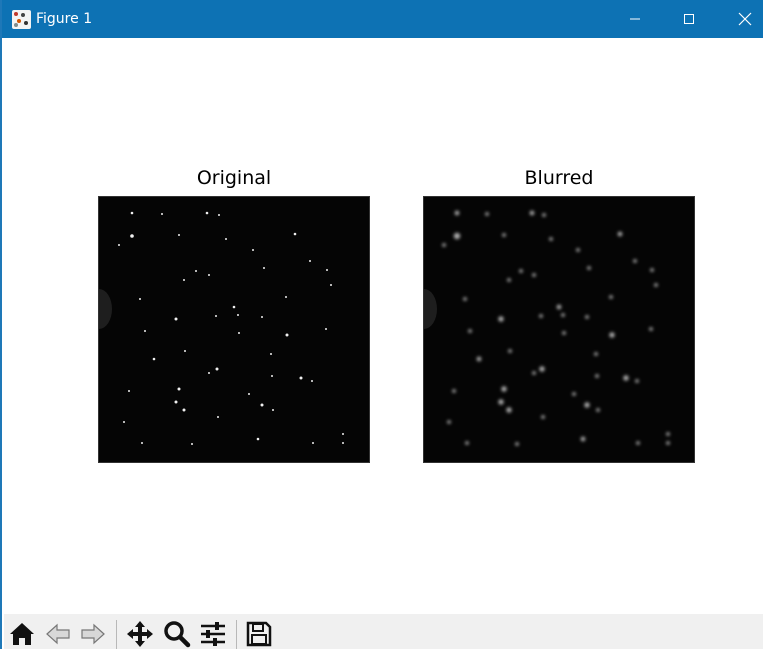  I want to click on maximize-button, so click(689, 19).